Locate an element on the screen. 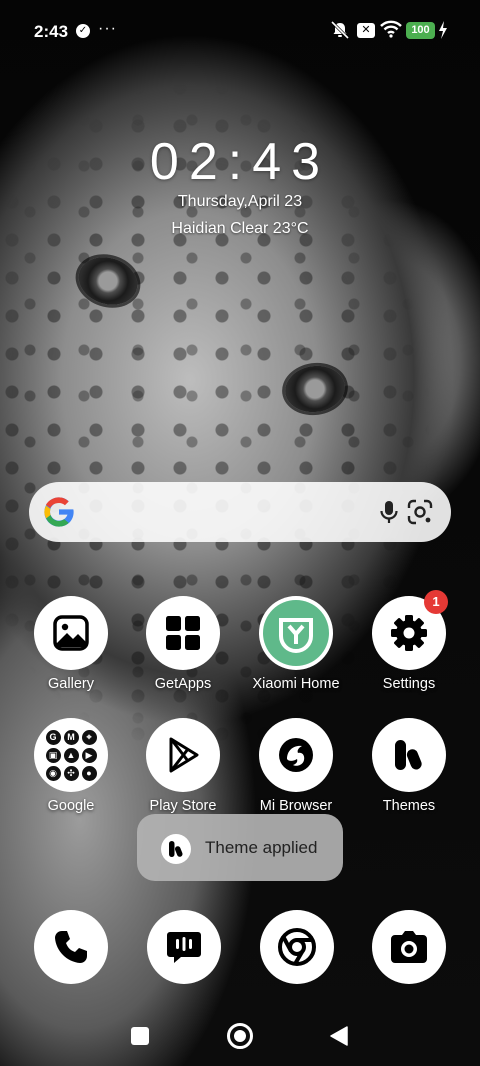  app-label: Xiaomi Home is located at coordinates (296, 684).